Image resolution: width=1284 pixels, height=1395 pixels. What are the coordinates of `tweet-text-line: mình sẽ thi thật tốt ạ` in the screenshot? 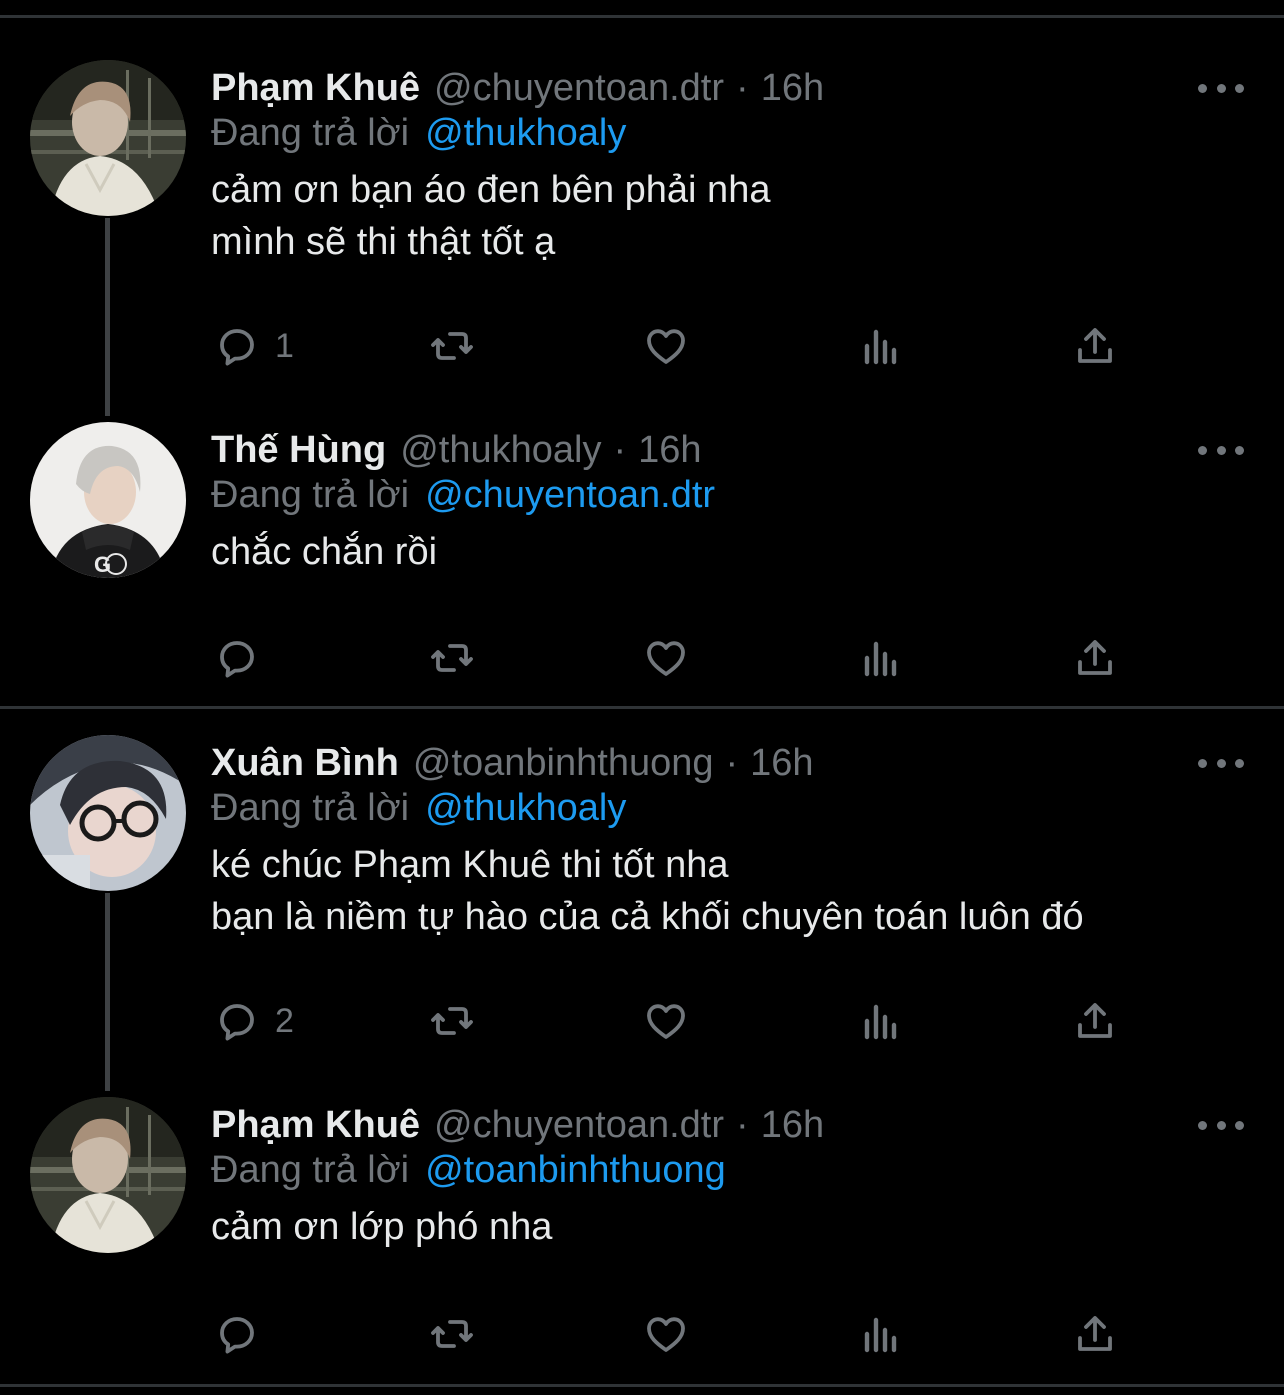 It's located at (383, 242).